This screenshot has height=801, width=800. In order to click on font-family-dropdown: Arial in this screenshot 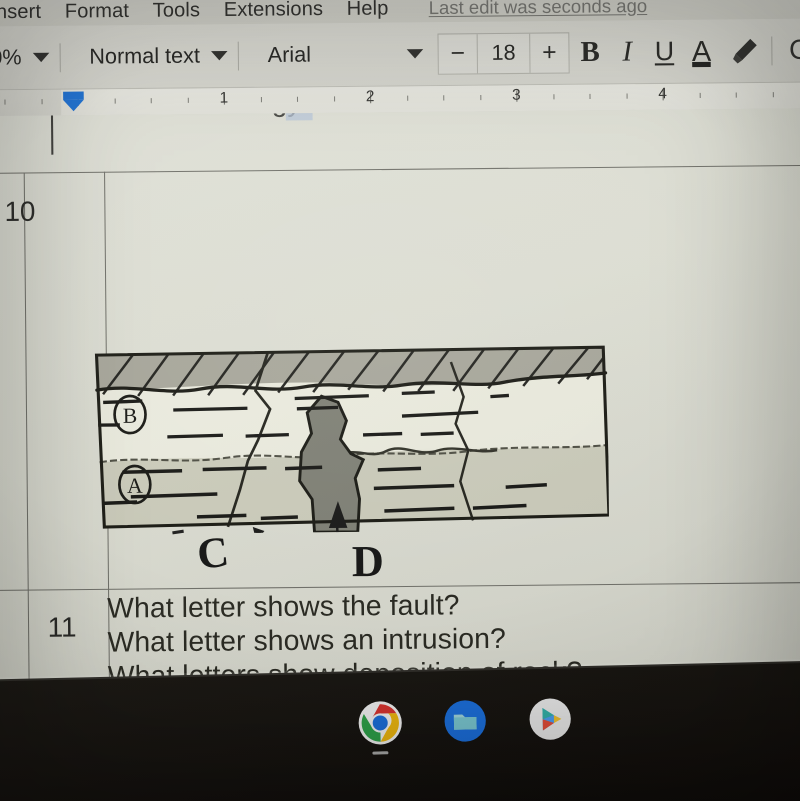, I will do `click(336, 54)`.